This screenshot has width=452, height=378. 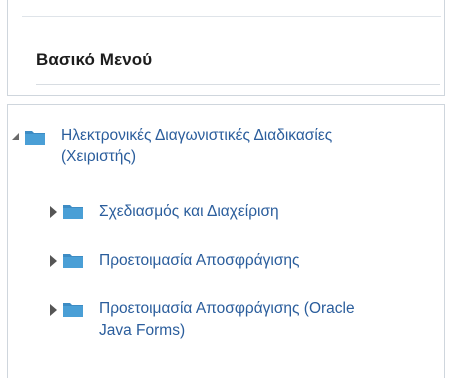 I want to click on header-top-divider, so click(x=231, y=16).